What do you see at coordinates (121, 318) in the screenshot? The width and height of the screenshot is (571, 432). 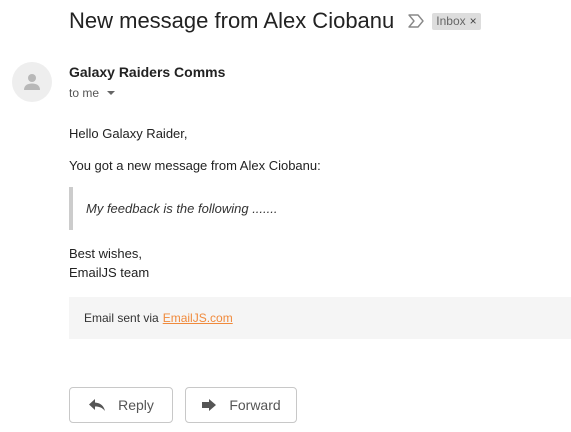 I see `footer-text: Email sent via` at bounding box center [121, 318].